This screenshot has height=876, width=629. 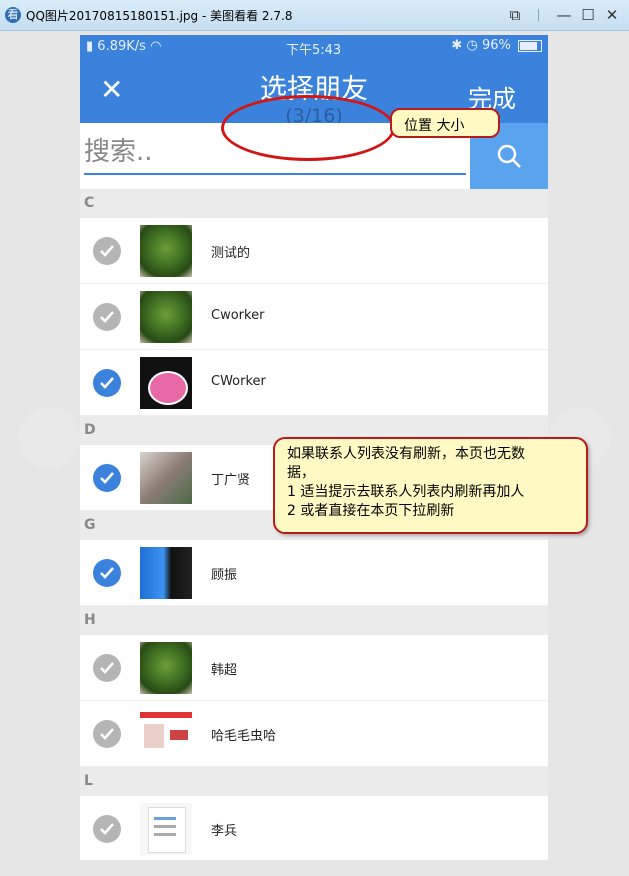 I want to click on contact-row: 测试的, so click(x=314, y=251).